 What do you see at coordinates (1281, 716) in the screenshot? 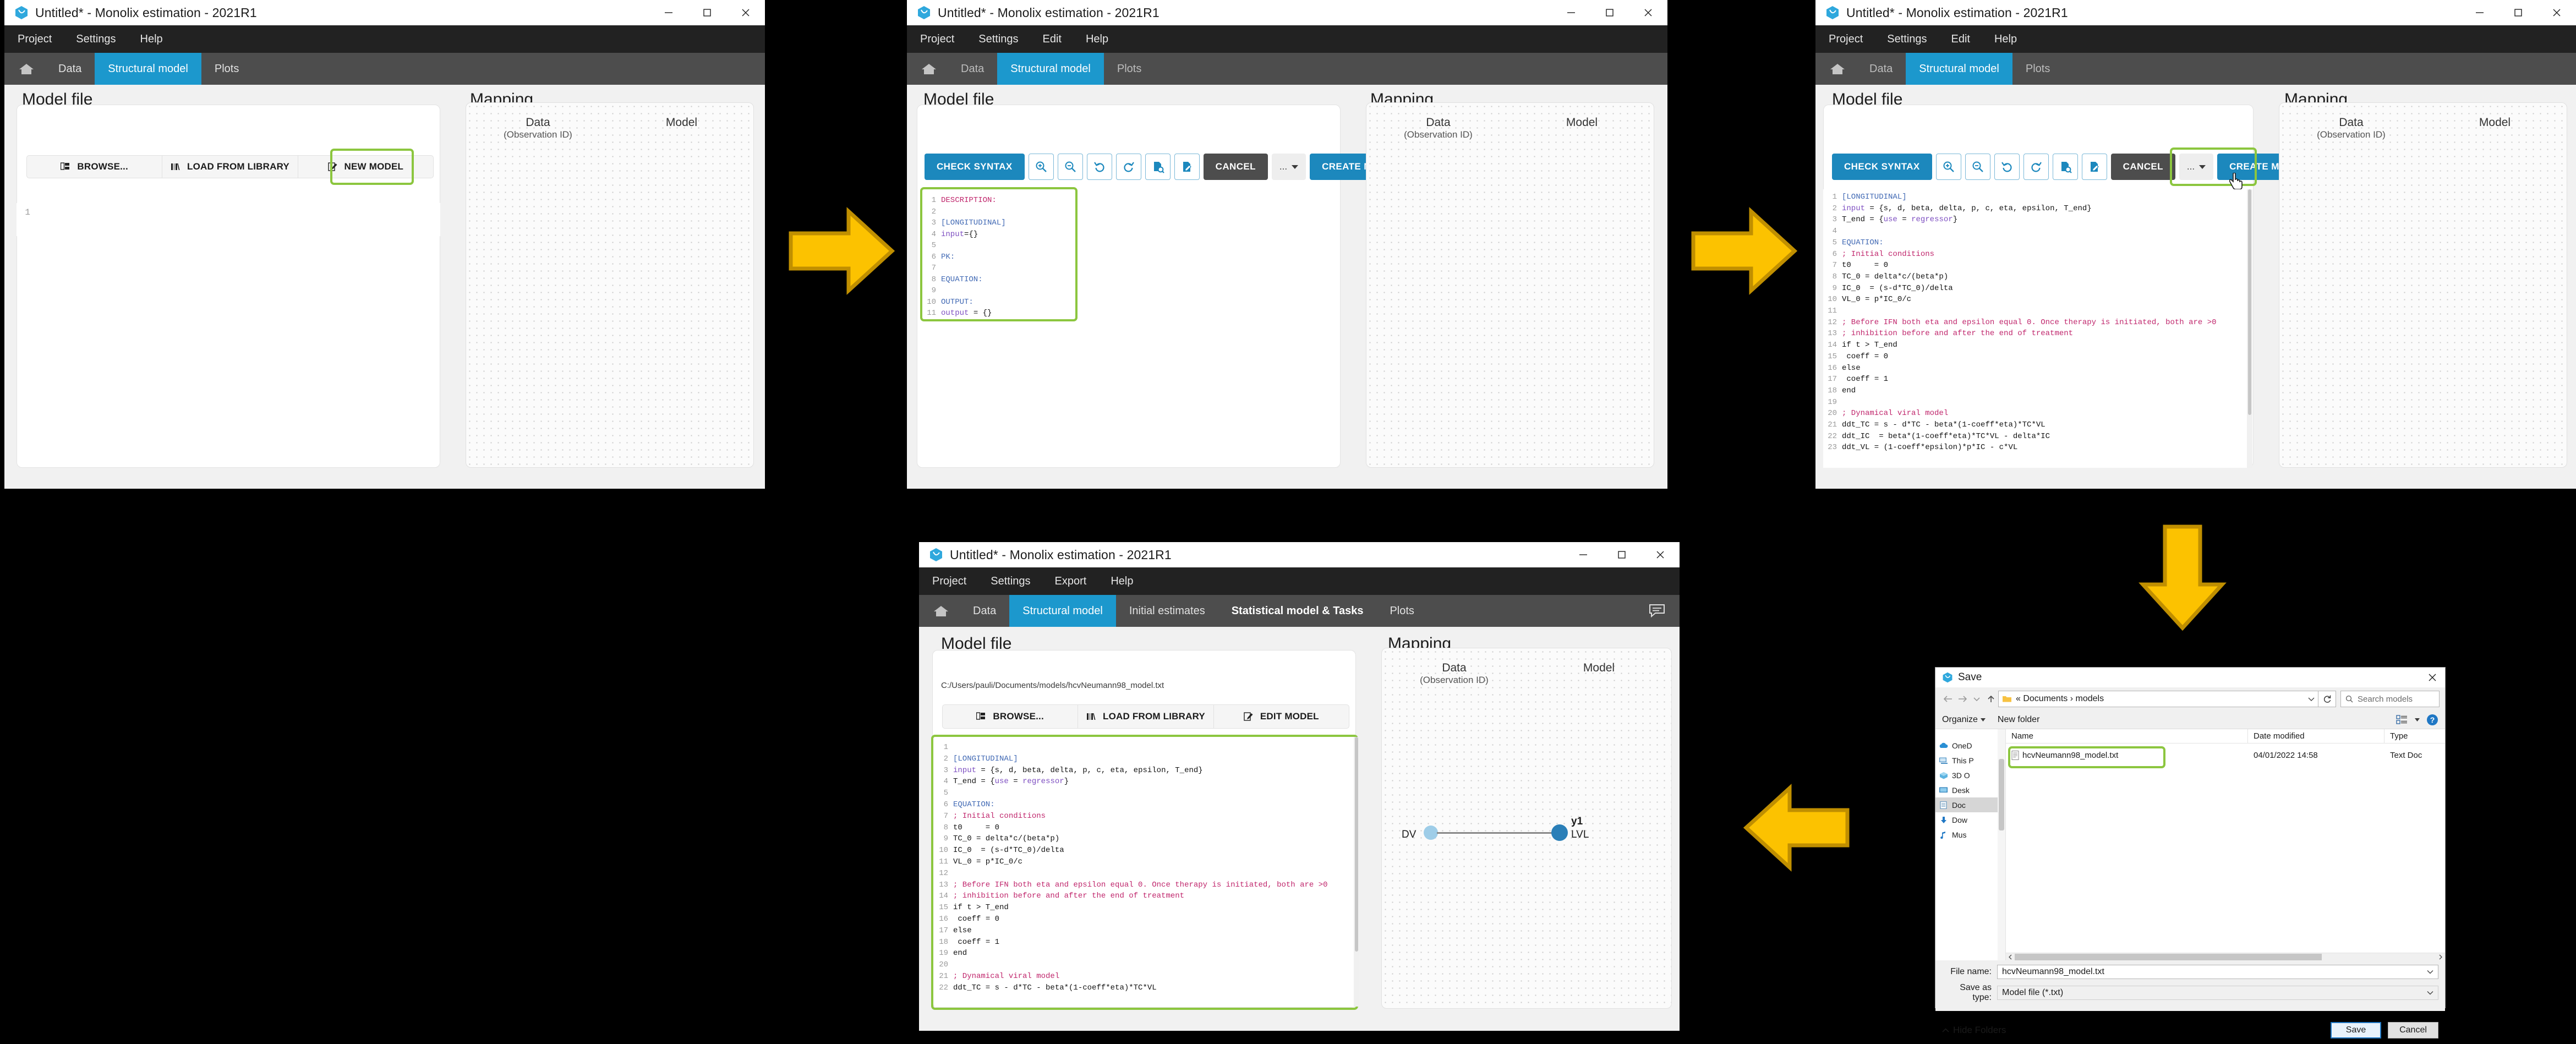
I see `edit-model-button: EDIT MODEL` at bounding box center [1281, 716].